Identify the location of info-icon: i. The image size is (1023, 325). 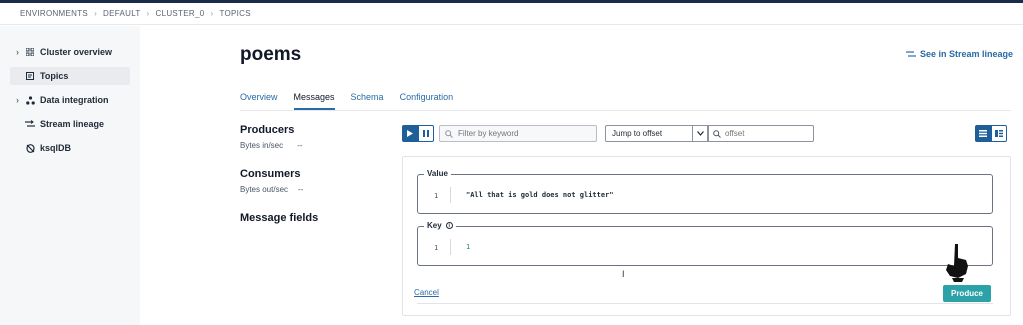
(449, 225).